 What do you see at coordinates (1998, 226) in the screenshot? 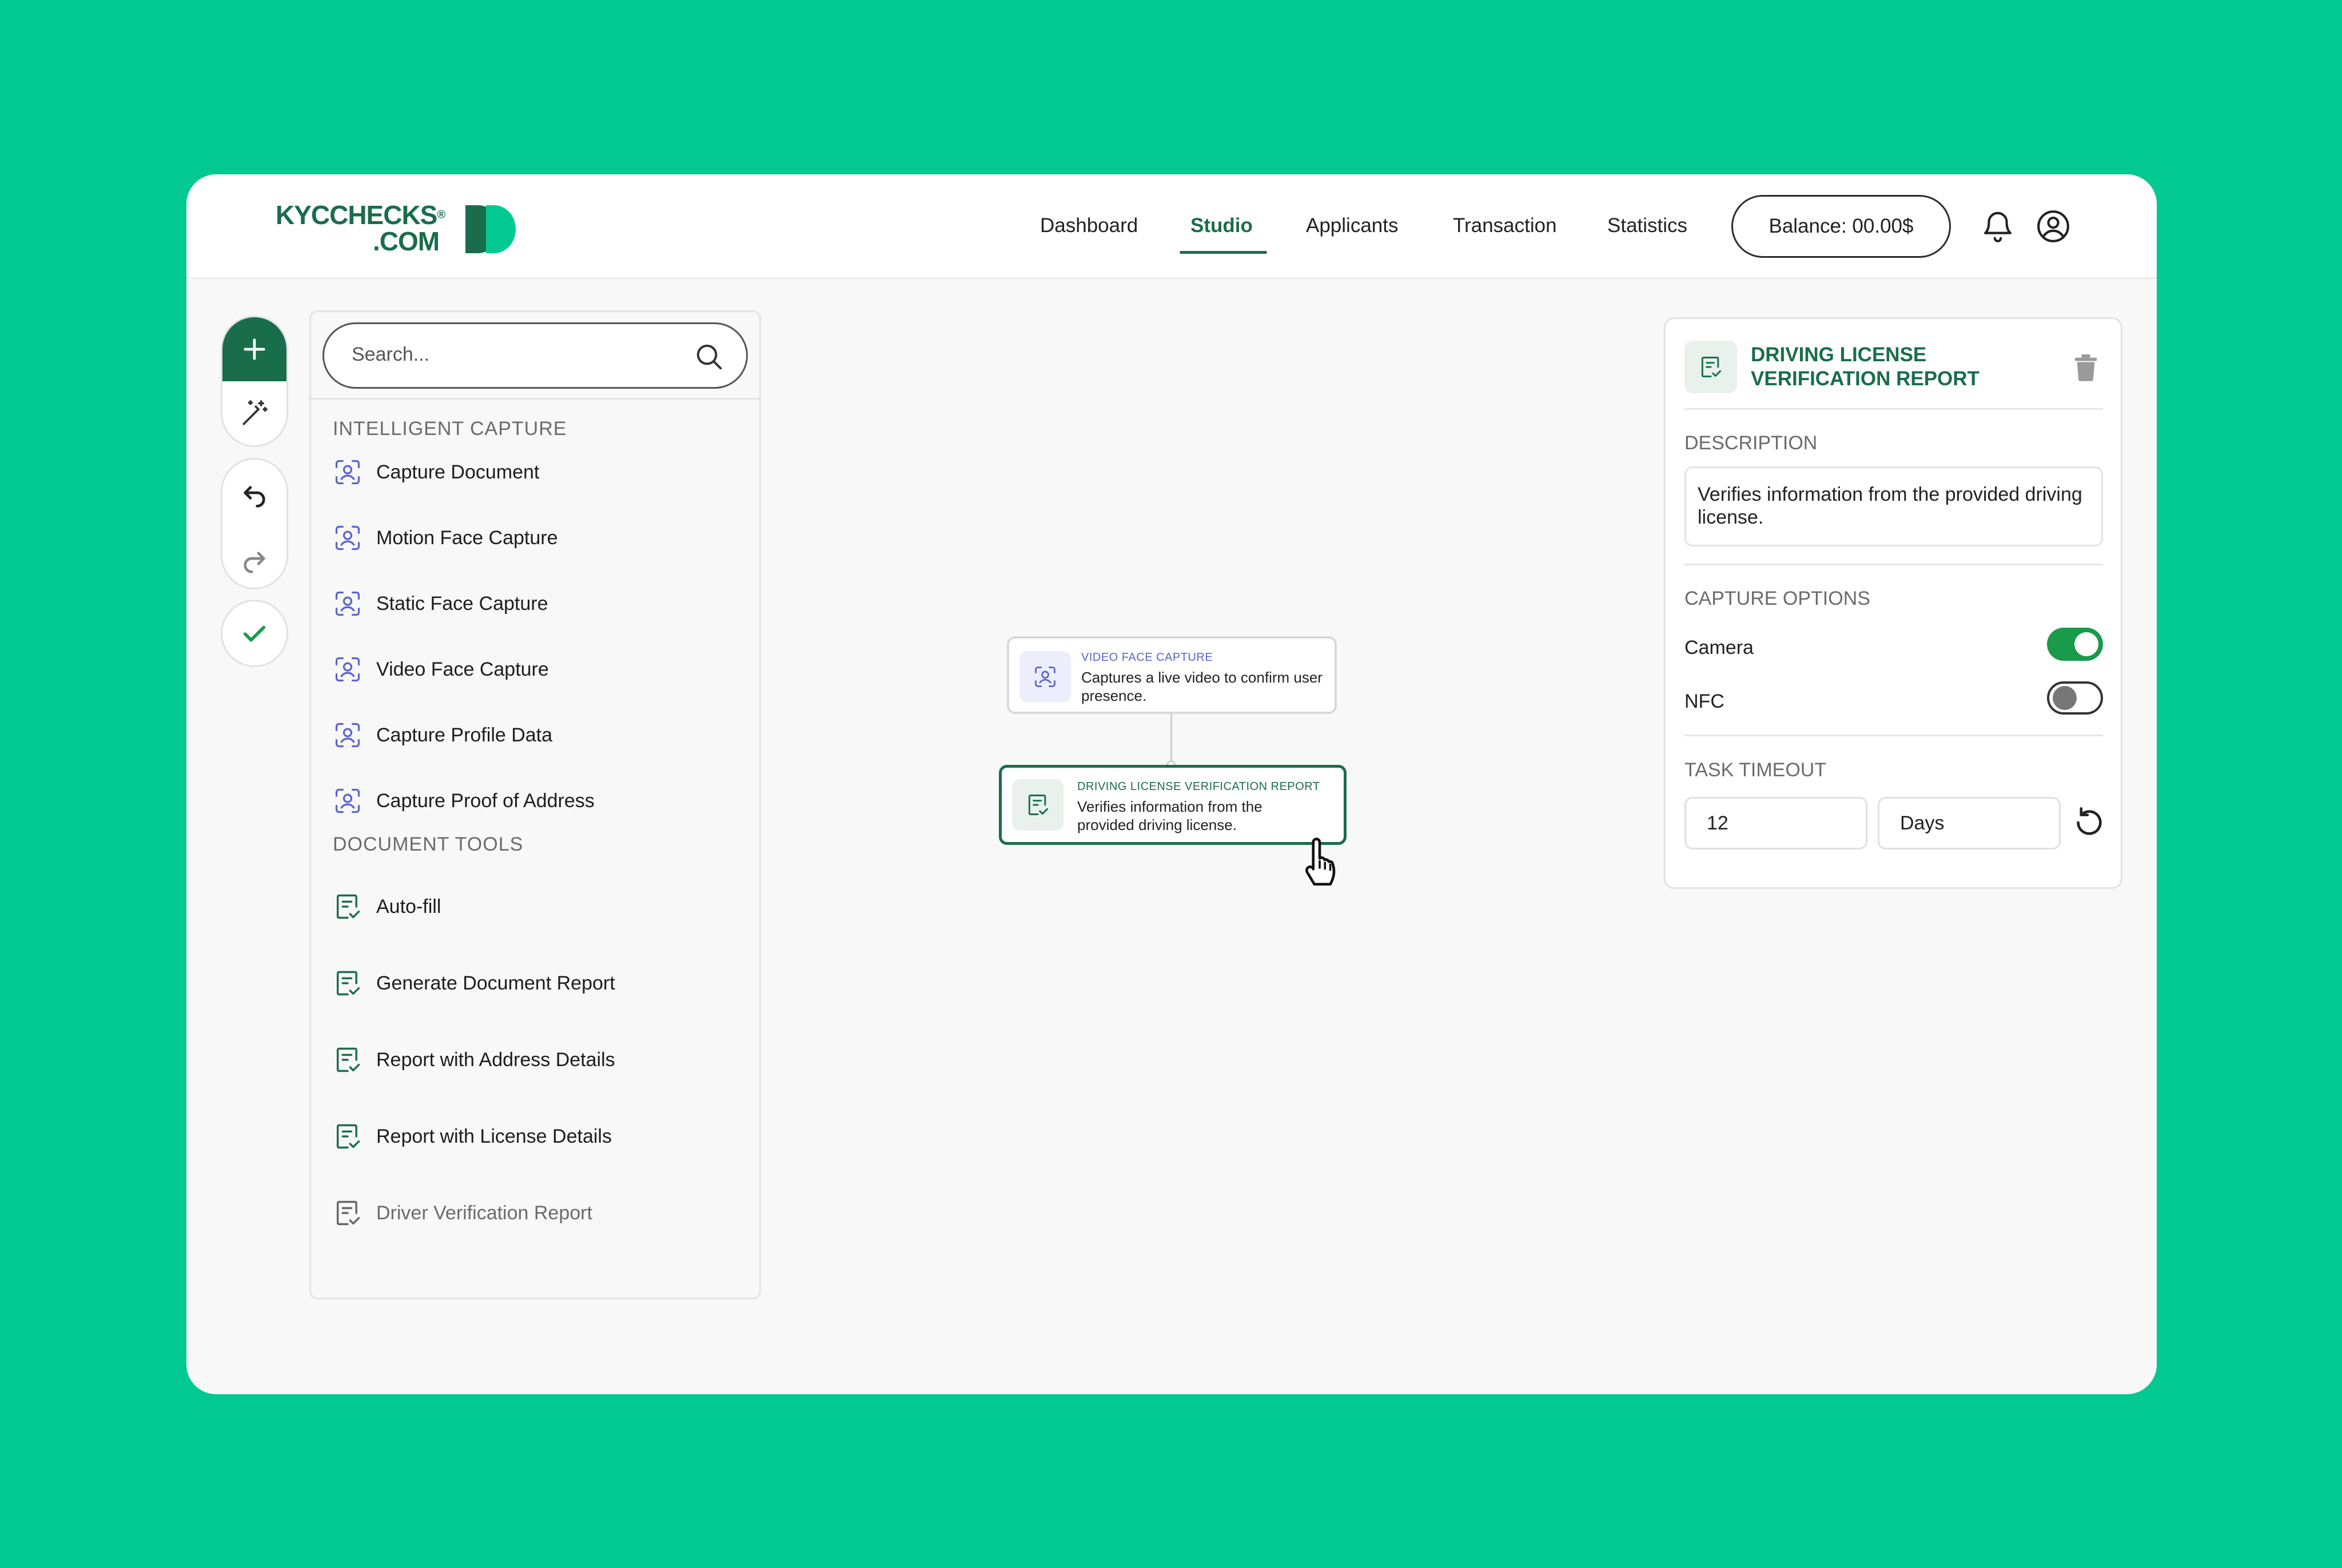
I see `bell-icon` at bounding box center [1998, 226].